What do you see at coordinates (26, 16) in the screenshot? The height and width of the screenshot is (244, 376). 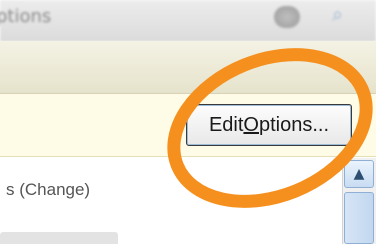 I see `header-title: ptions` at bounding box center [26, 16].